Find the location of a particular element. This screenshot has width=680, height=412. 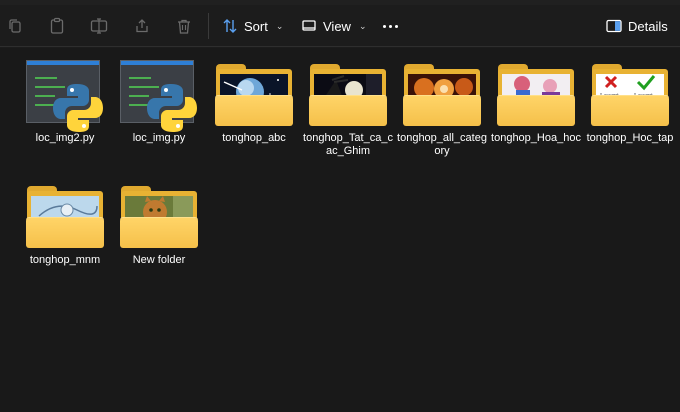

sort-label: Sort is located at coordinates (256, 26).